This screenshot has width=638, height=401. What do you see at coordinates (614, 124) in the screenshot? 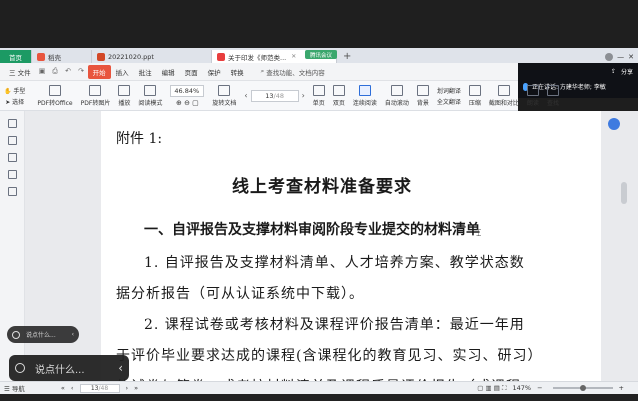
I see `assistant-icon` at bounding box center [614, 124].